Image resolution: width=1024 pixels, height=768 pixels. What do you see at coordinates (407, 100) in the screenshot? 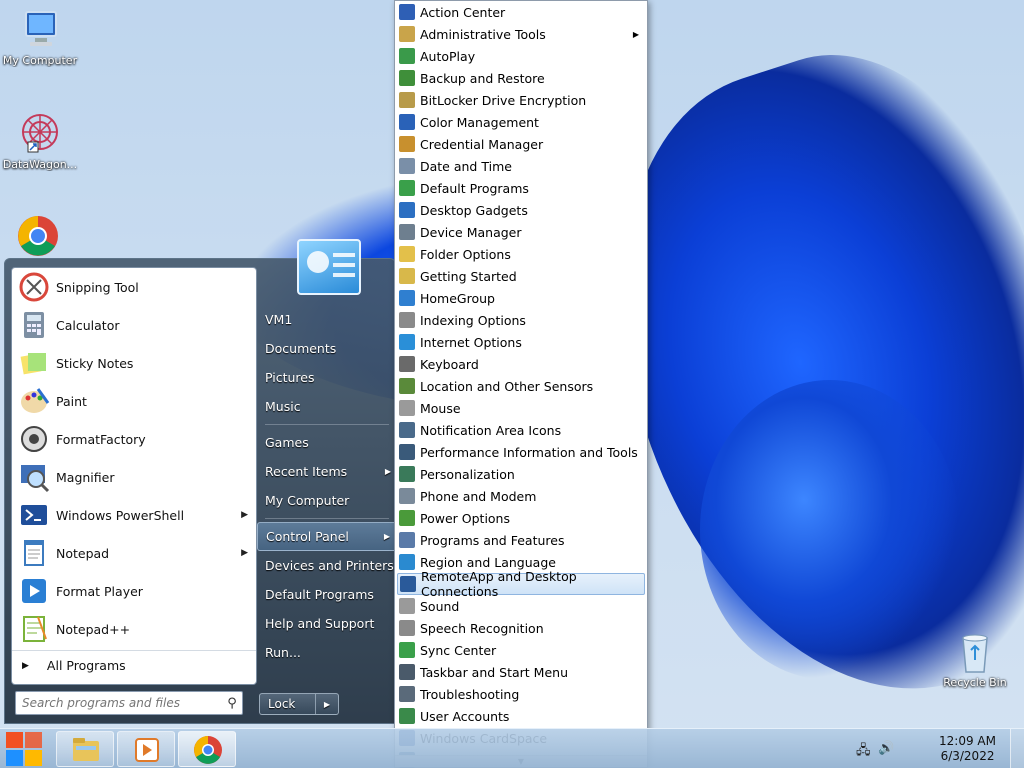
I see `bitlocker-drive-encryption-icon` at bounding box center [407, 100].